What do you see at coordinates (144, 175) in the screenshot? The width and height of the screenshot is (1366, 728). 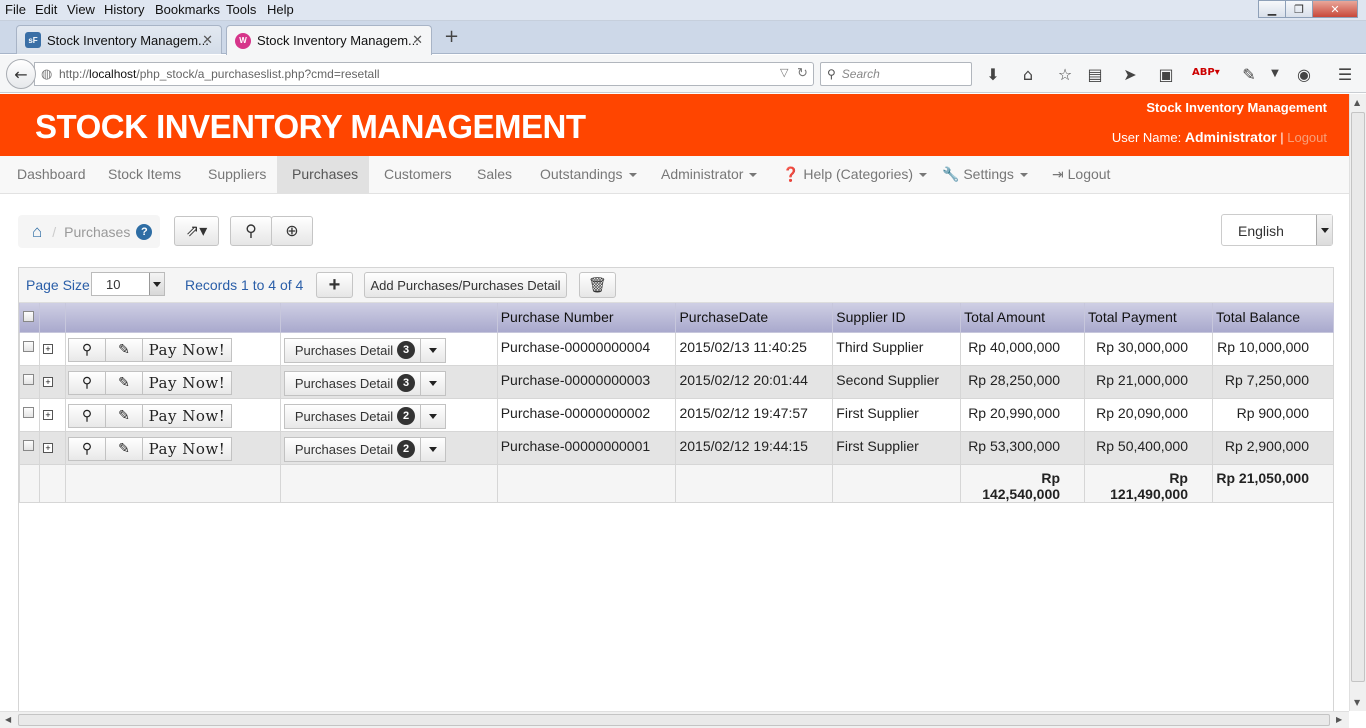 I see `nav-stock-items: Stock Items` at bounding box center [144, 175].